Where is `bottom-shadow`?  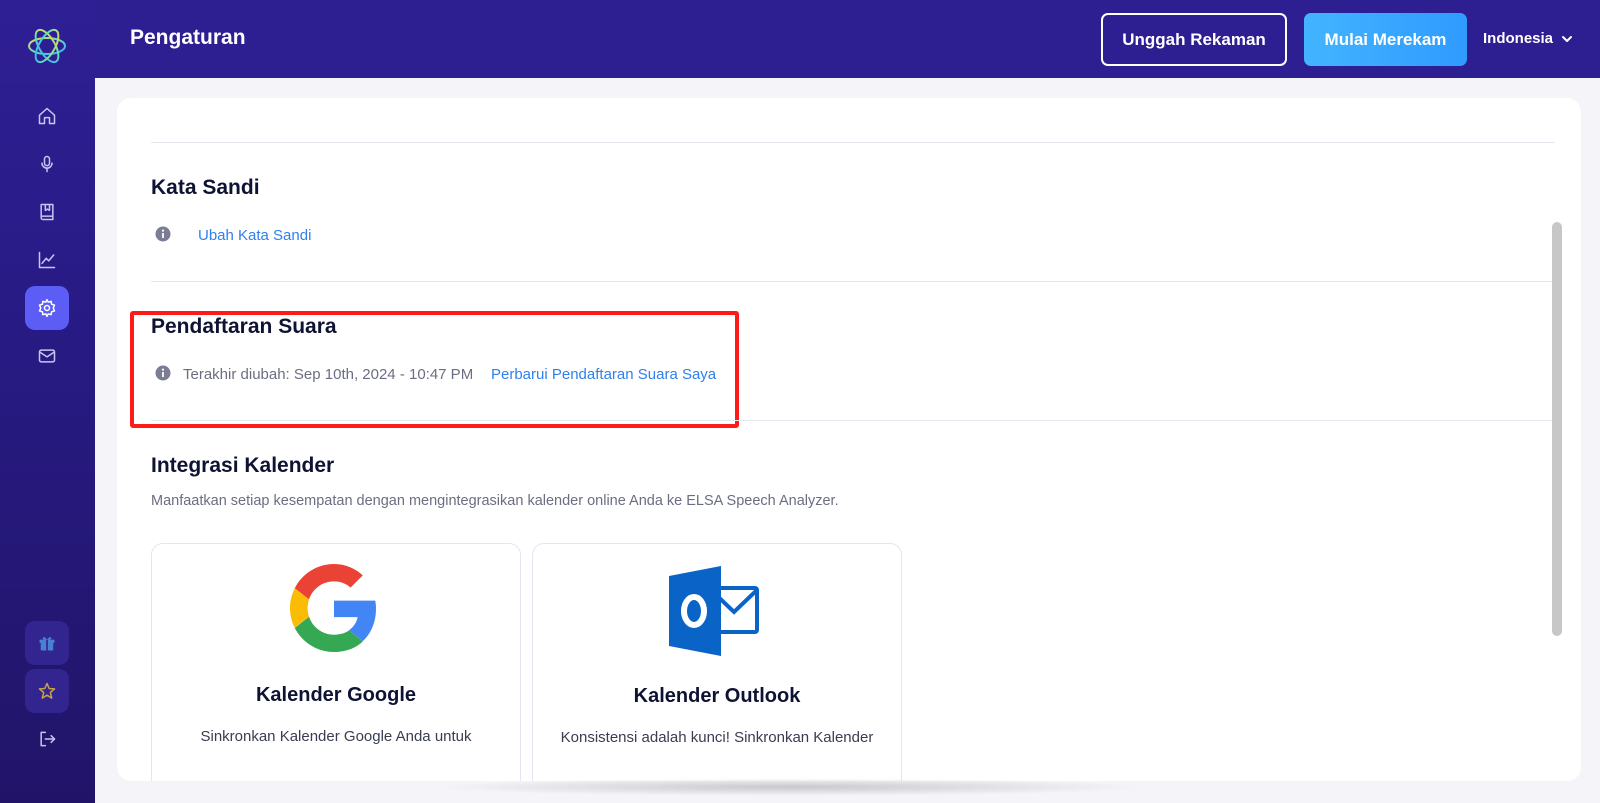 bottom-shadow is located at coordinates (790, 787).